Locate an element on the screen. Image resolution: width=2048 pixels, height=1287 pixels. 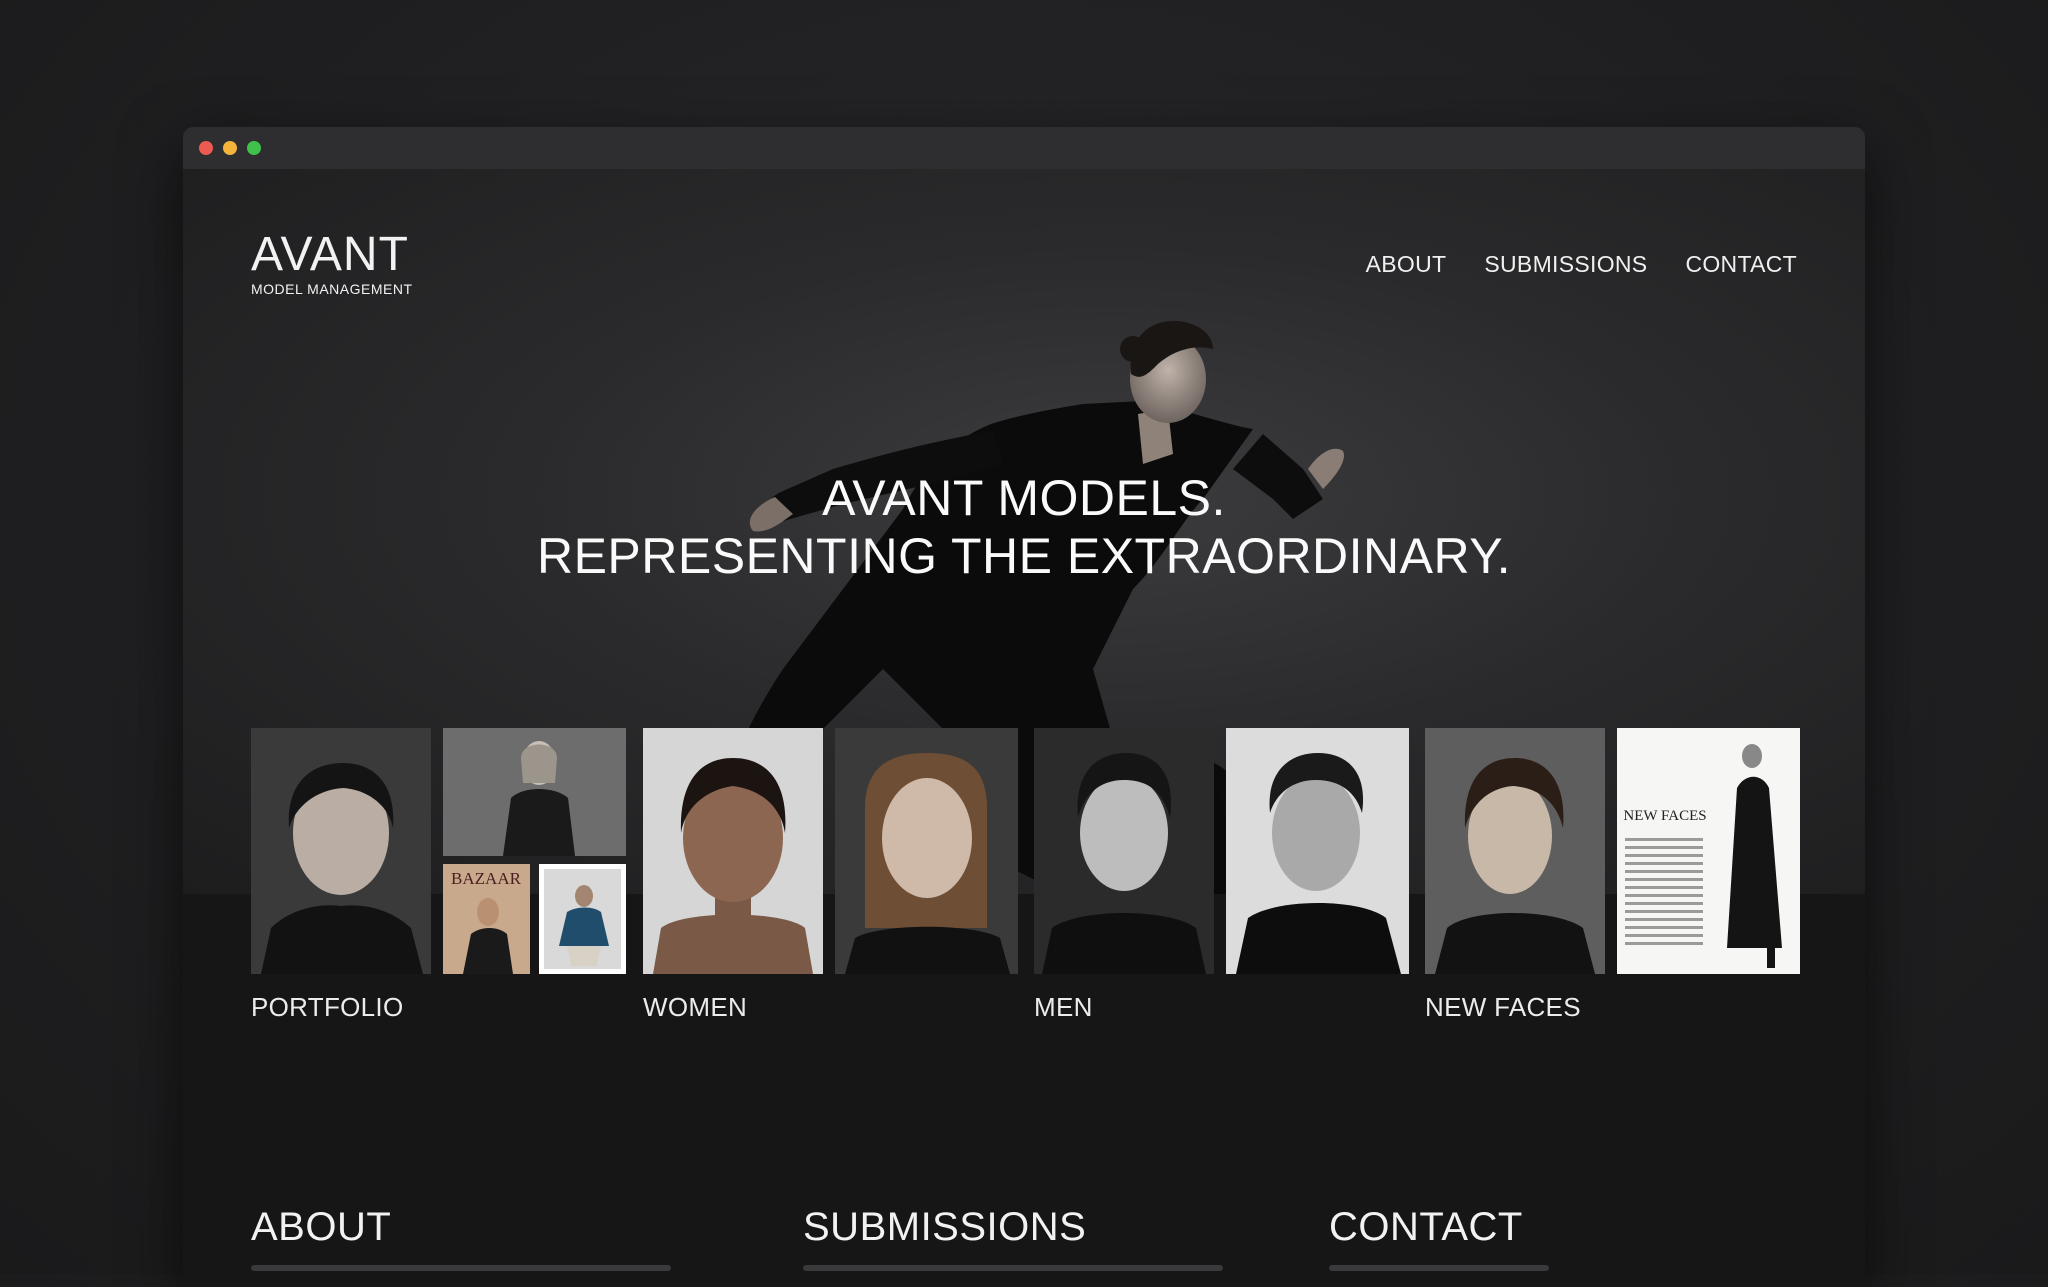
logo-wordmark: AVANT is located at coordinates (330, 254).